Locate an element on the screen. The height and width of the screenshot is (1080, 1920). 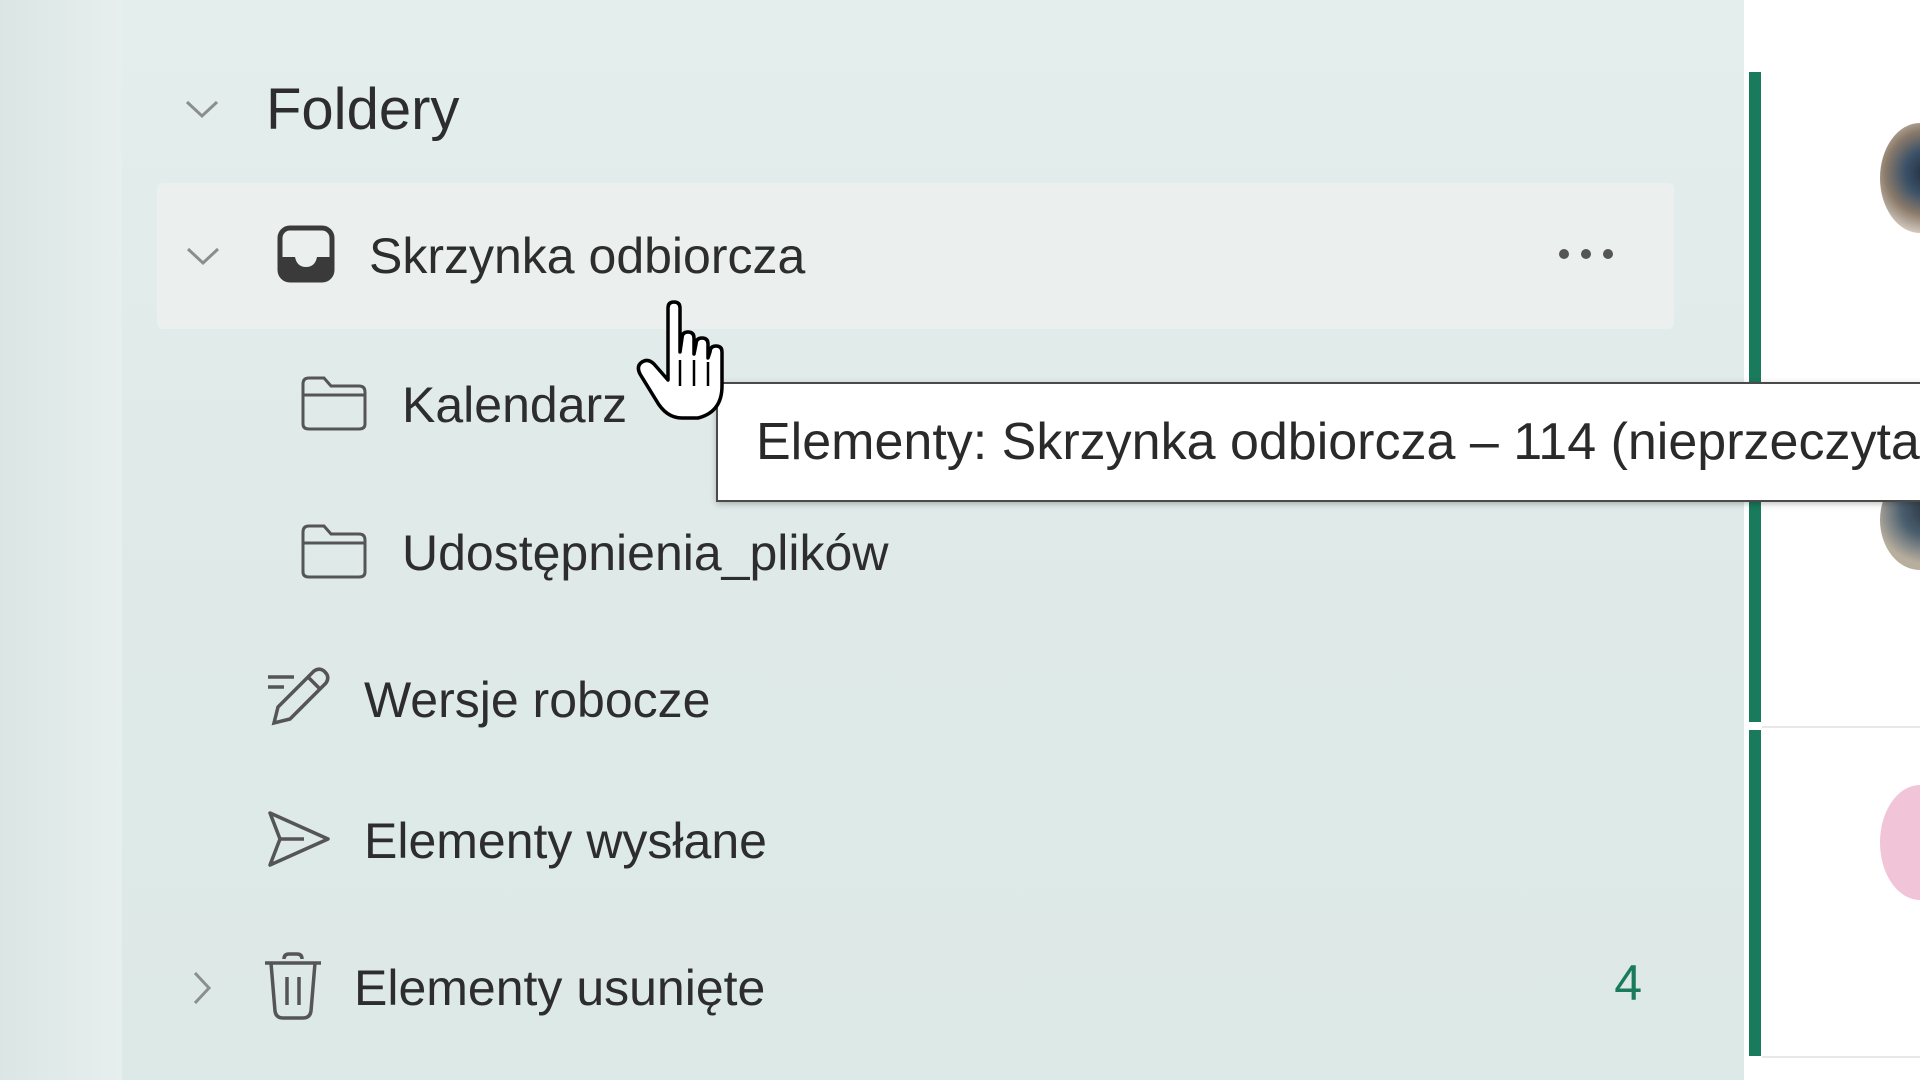
mail-list is located at coordinates (1832, 575).